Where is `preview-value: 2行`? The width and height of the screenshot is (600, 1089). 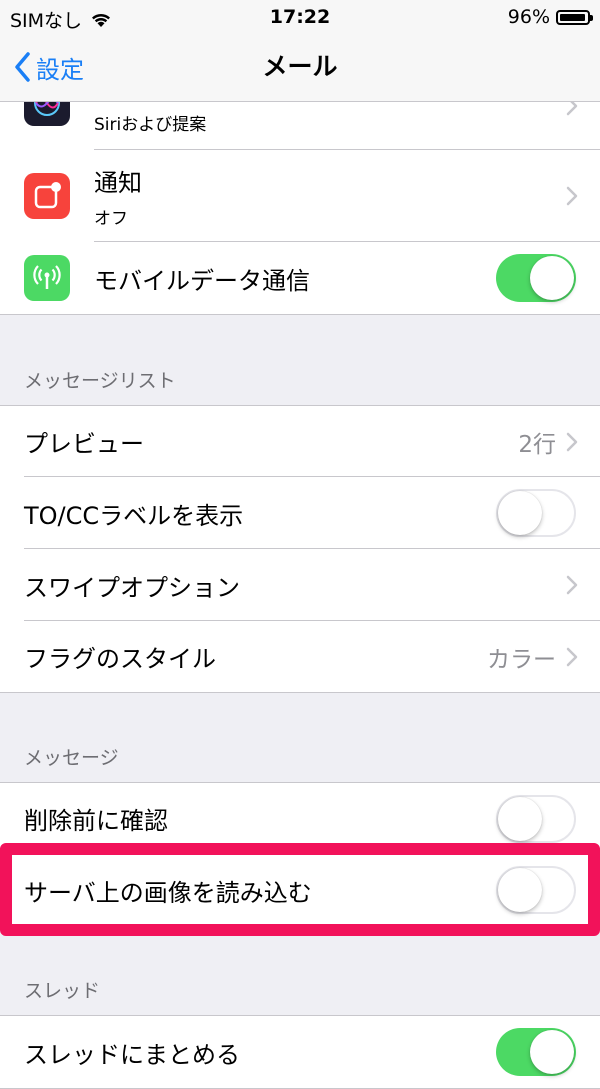 preview-value: 2行 is located at coordinates (537, 444).